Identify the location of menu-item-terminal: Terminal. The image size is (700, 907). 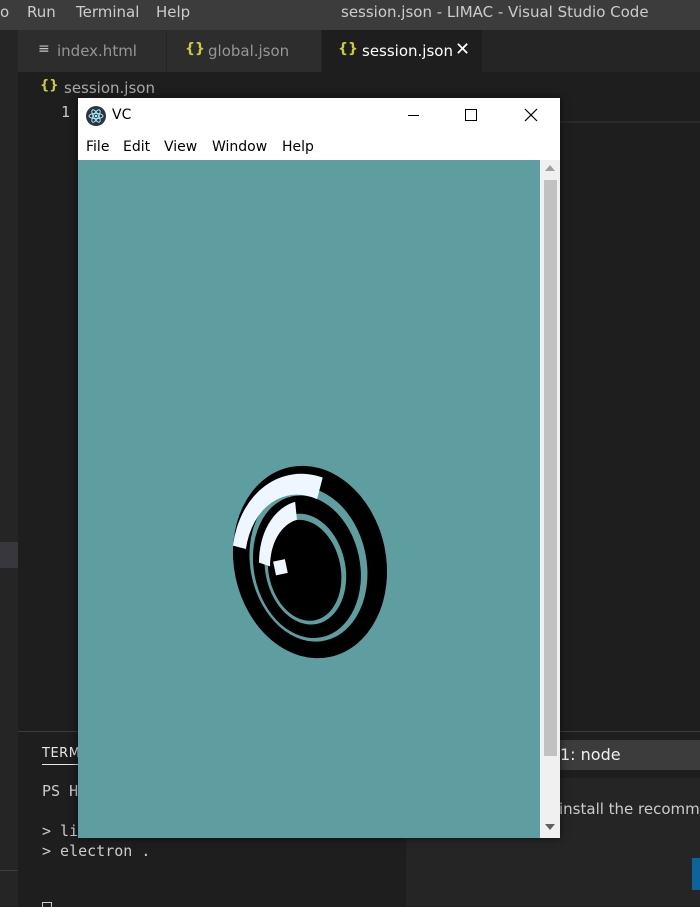
(107, 12).